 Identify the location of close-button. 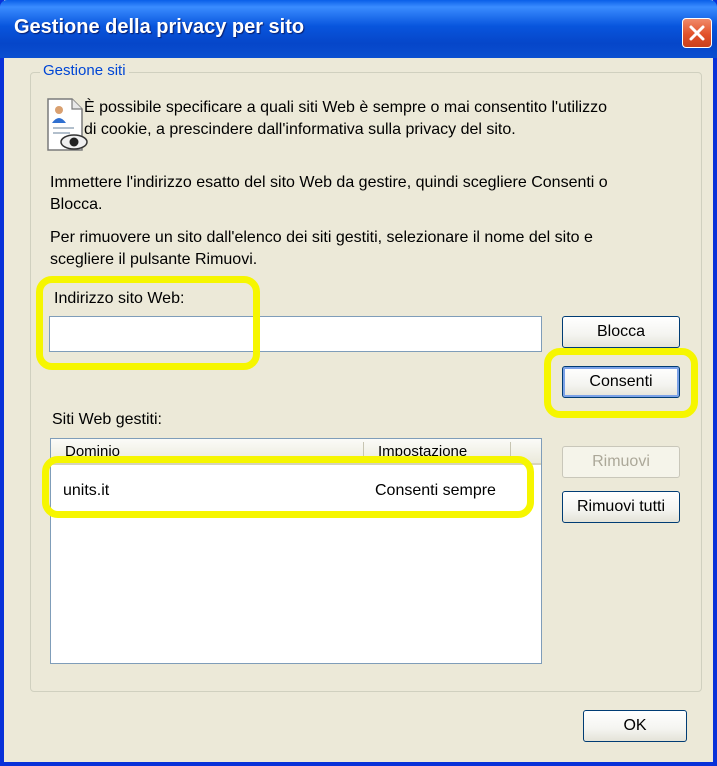
(697, 33).